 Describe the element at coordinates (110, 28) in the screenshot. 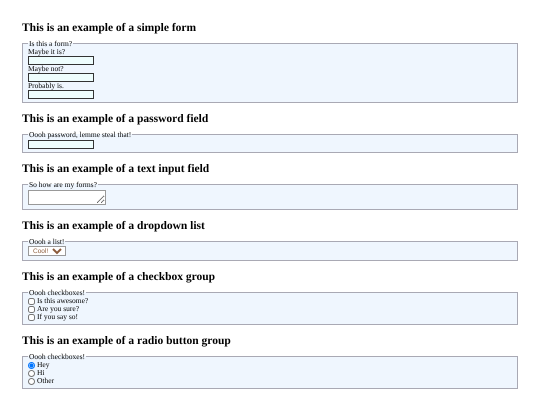

I see `section-heading: This is an example of a simple form` at that location.